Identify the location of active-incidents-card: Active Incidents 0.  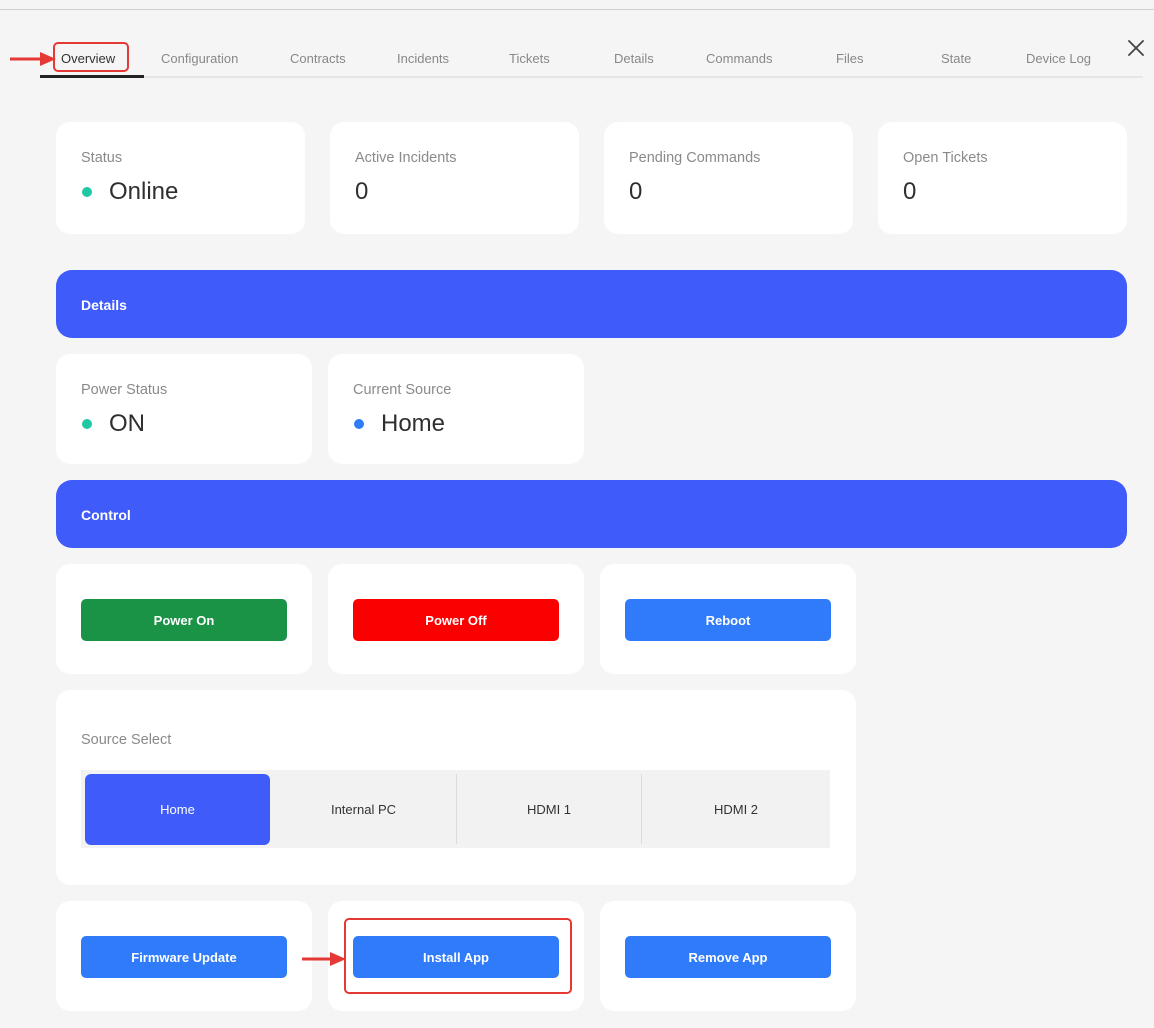
(454, 178).